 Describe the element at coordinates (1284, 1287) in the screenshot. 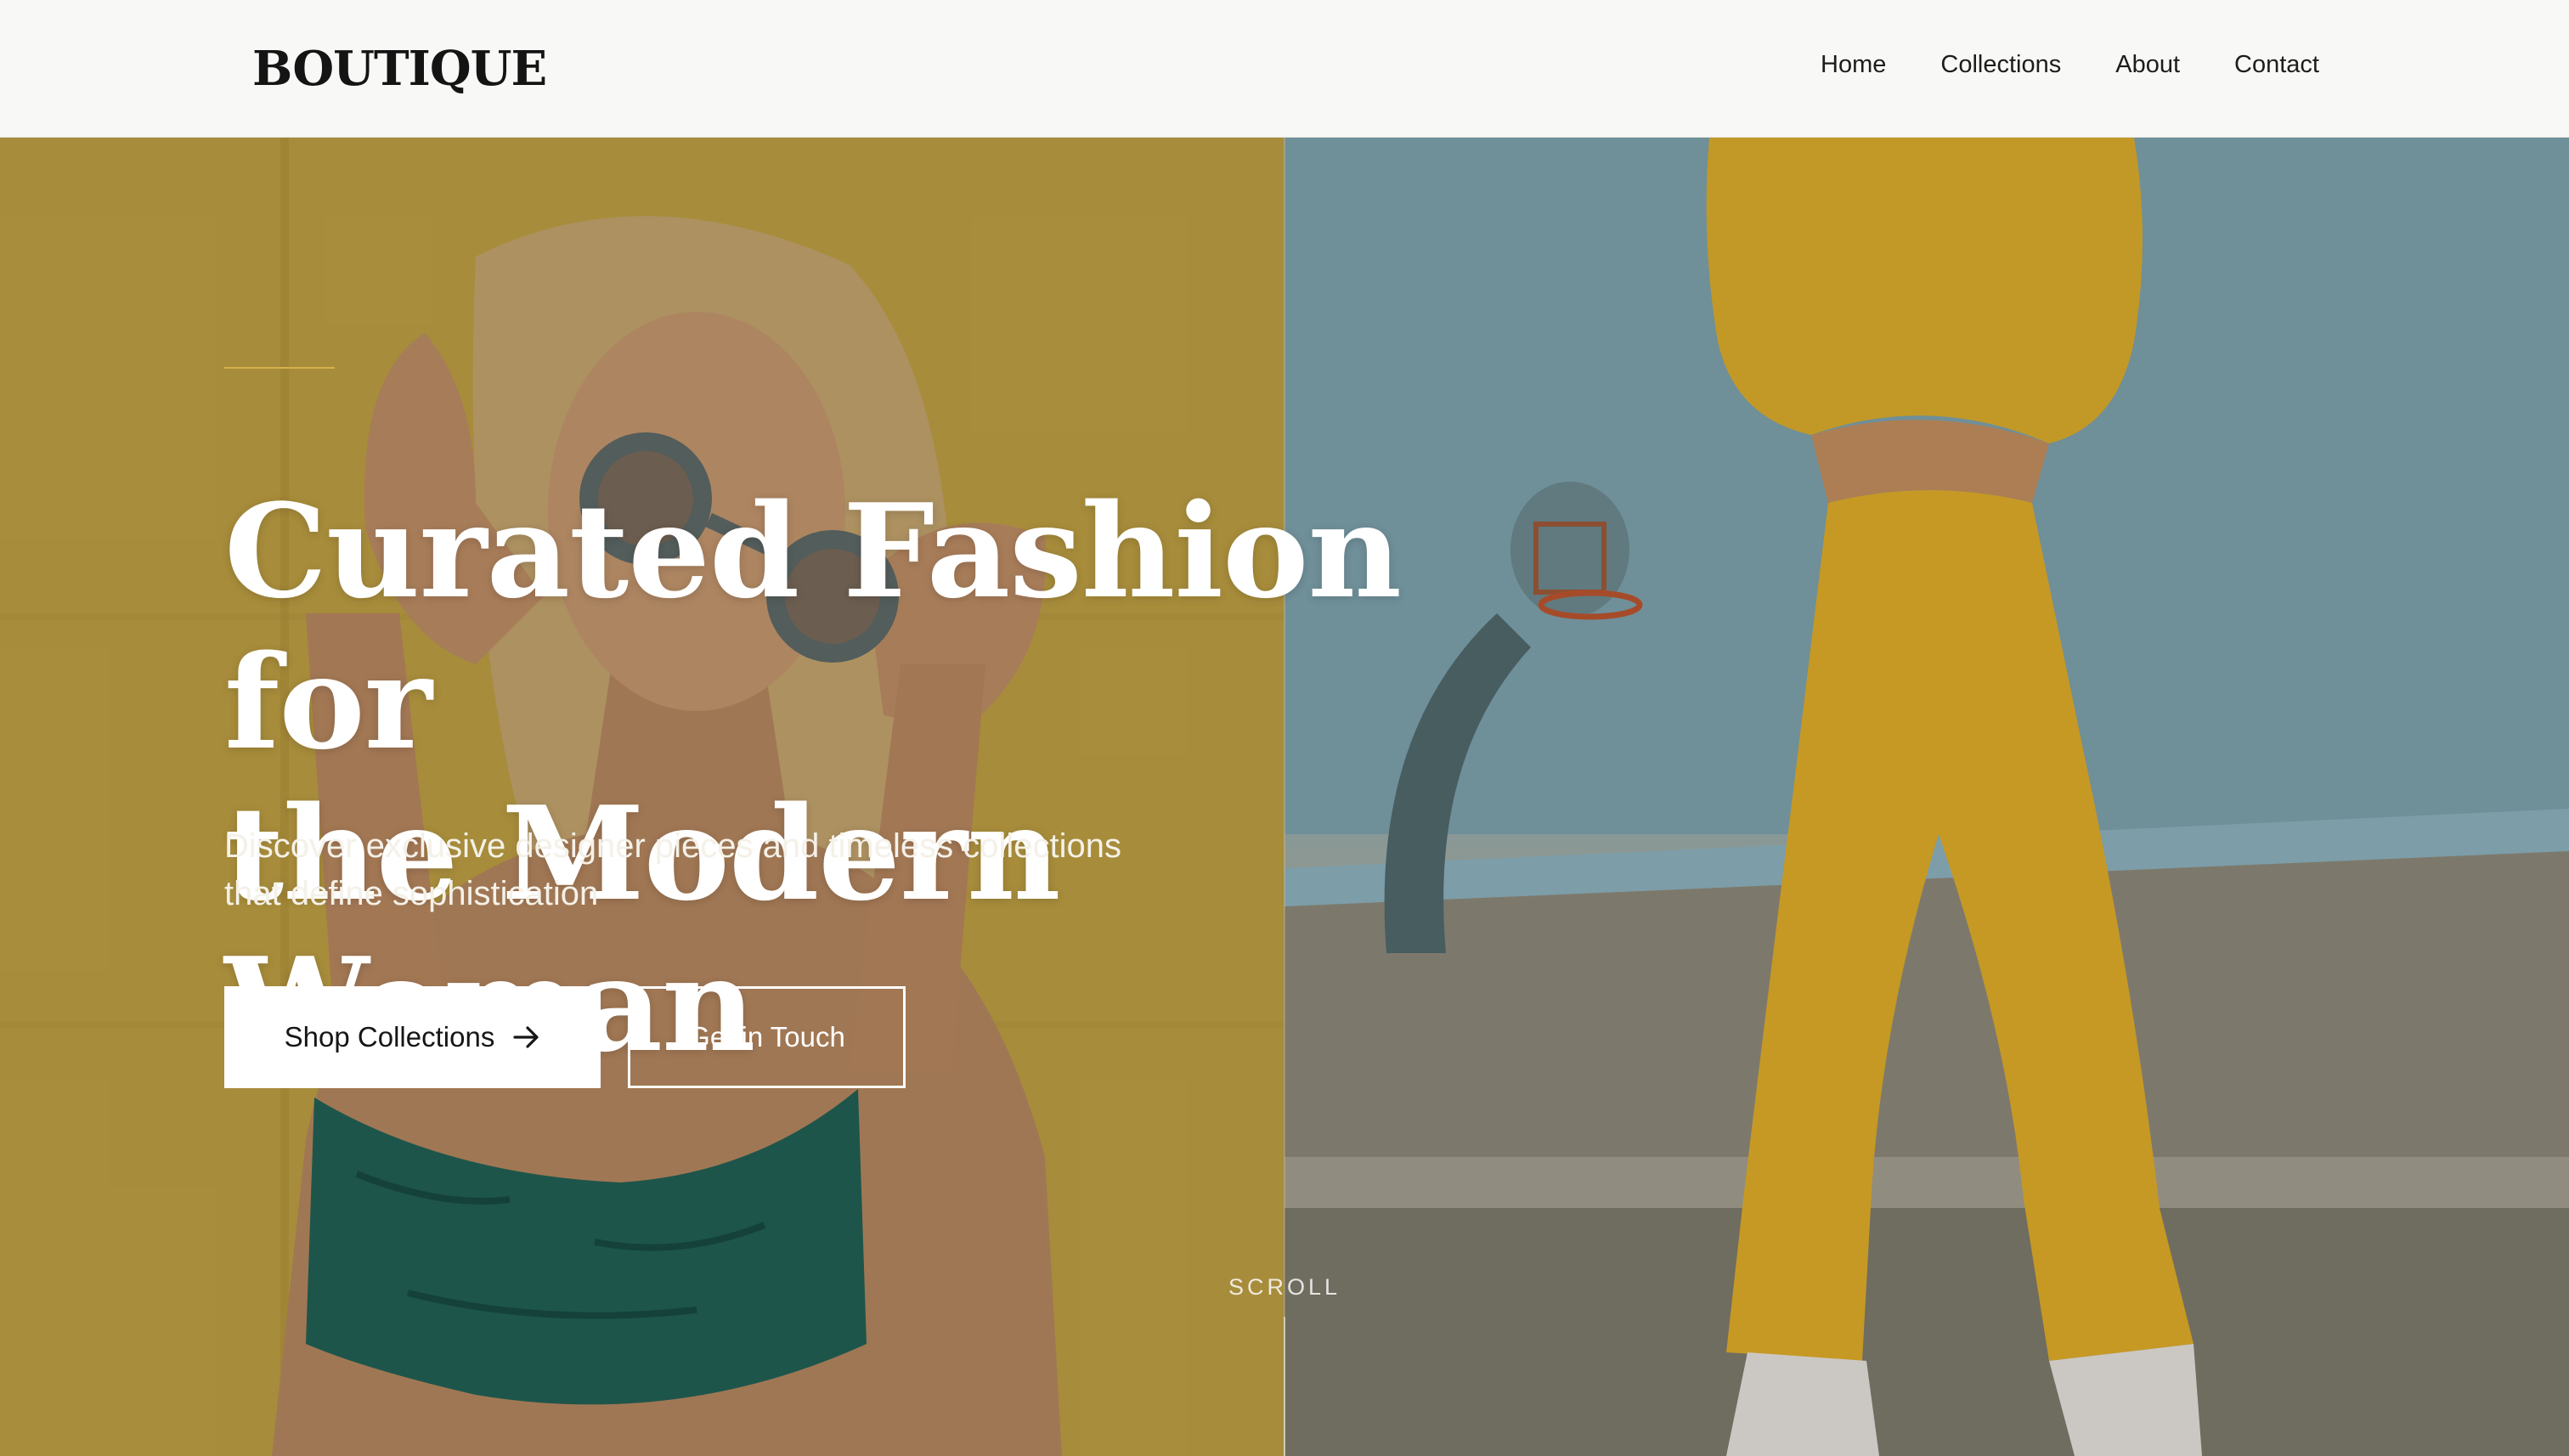

I see `scroll-indicator-label: SCROLL` at that location.